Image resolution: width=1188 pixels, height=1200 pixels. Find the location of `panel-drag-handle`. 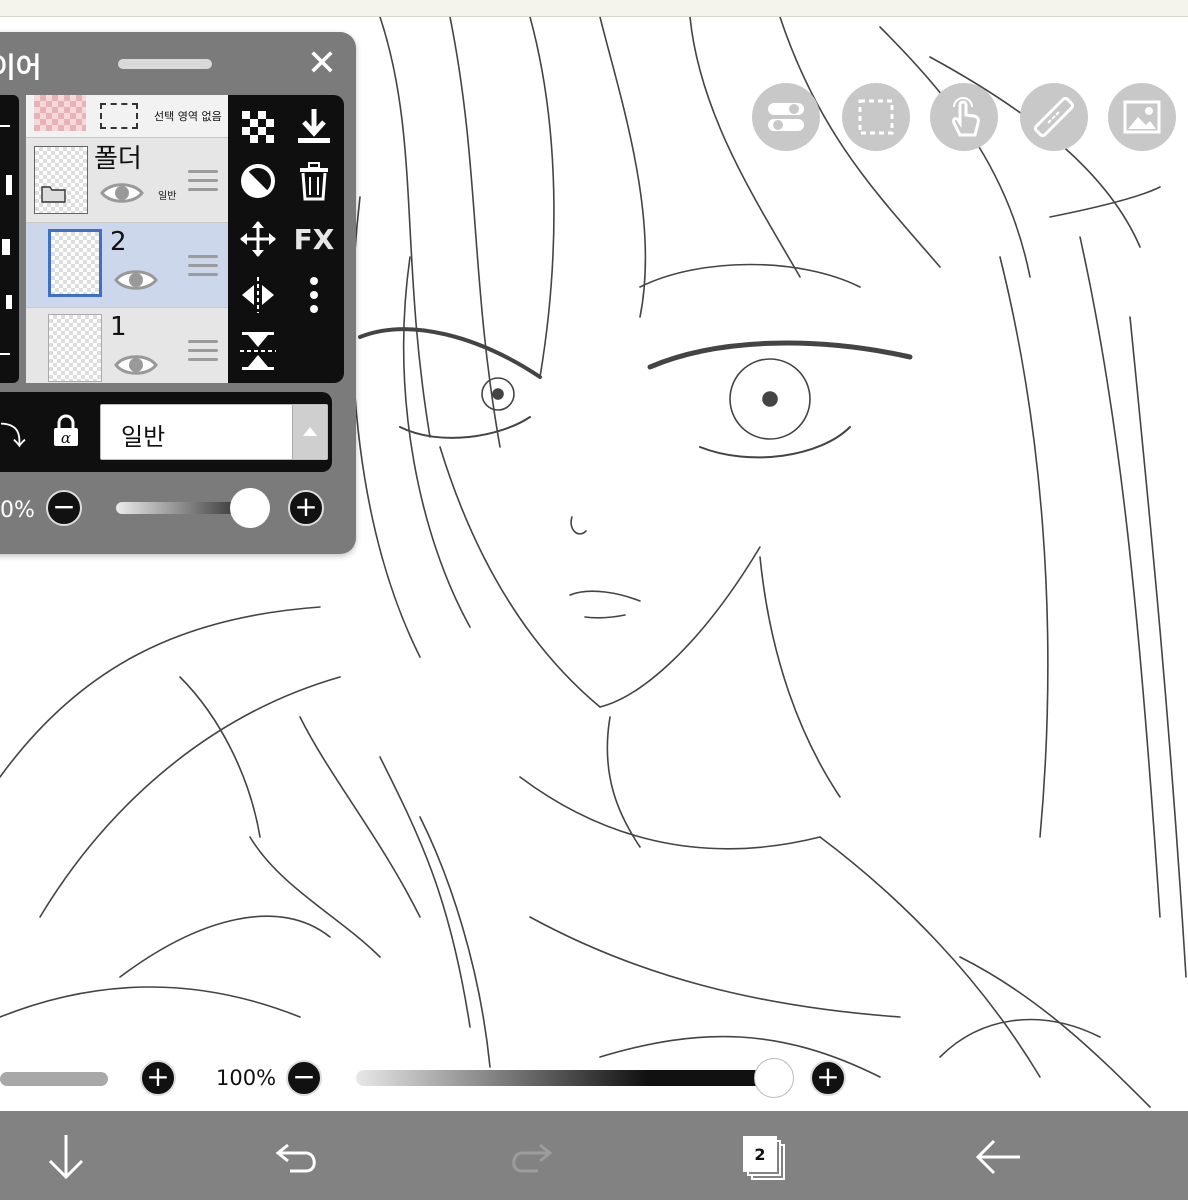

panel-drag-handle is located at coordinates (165, 64).